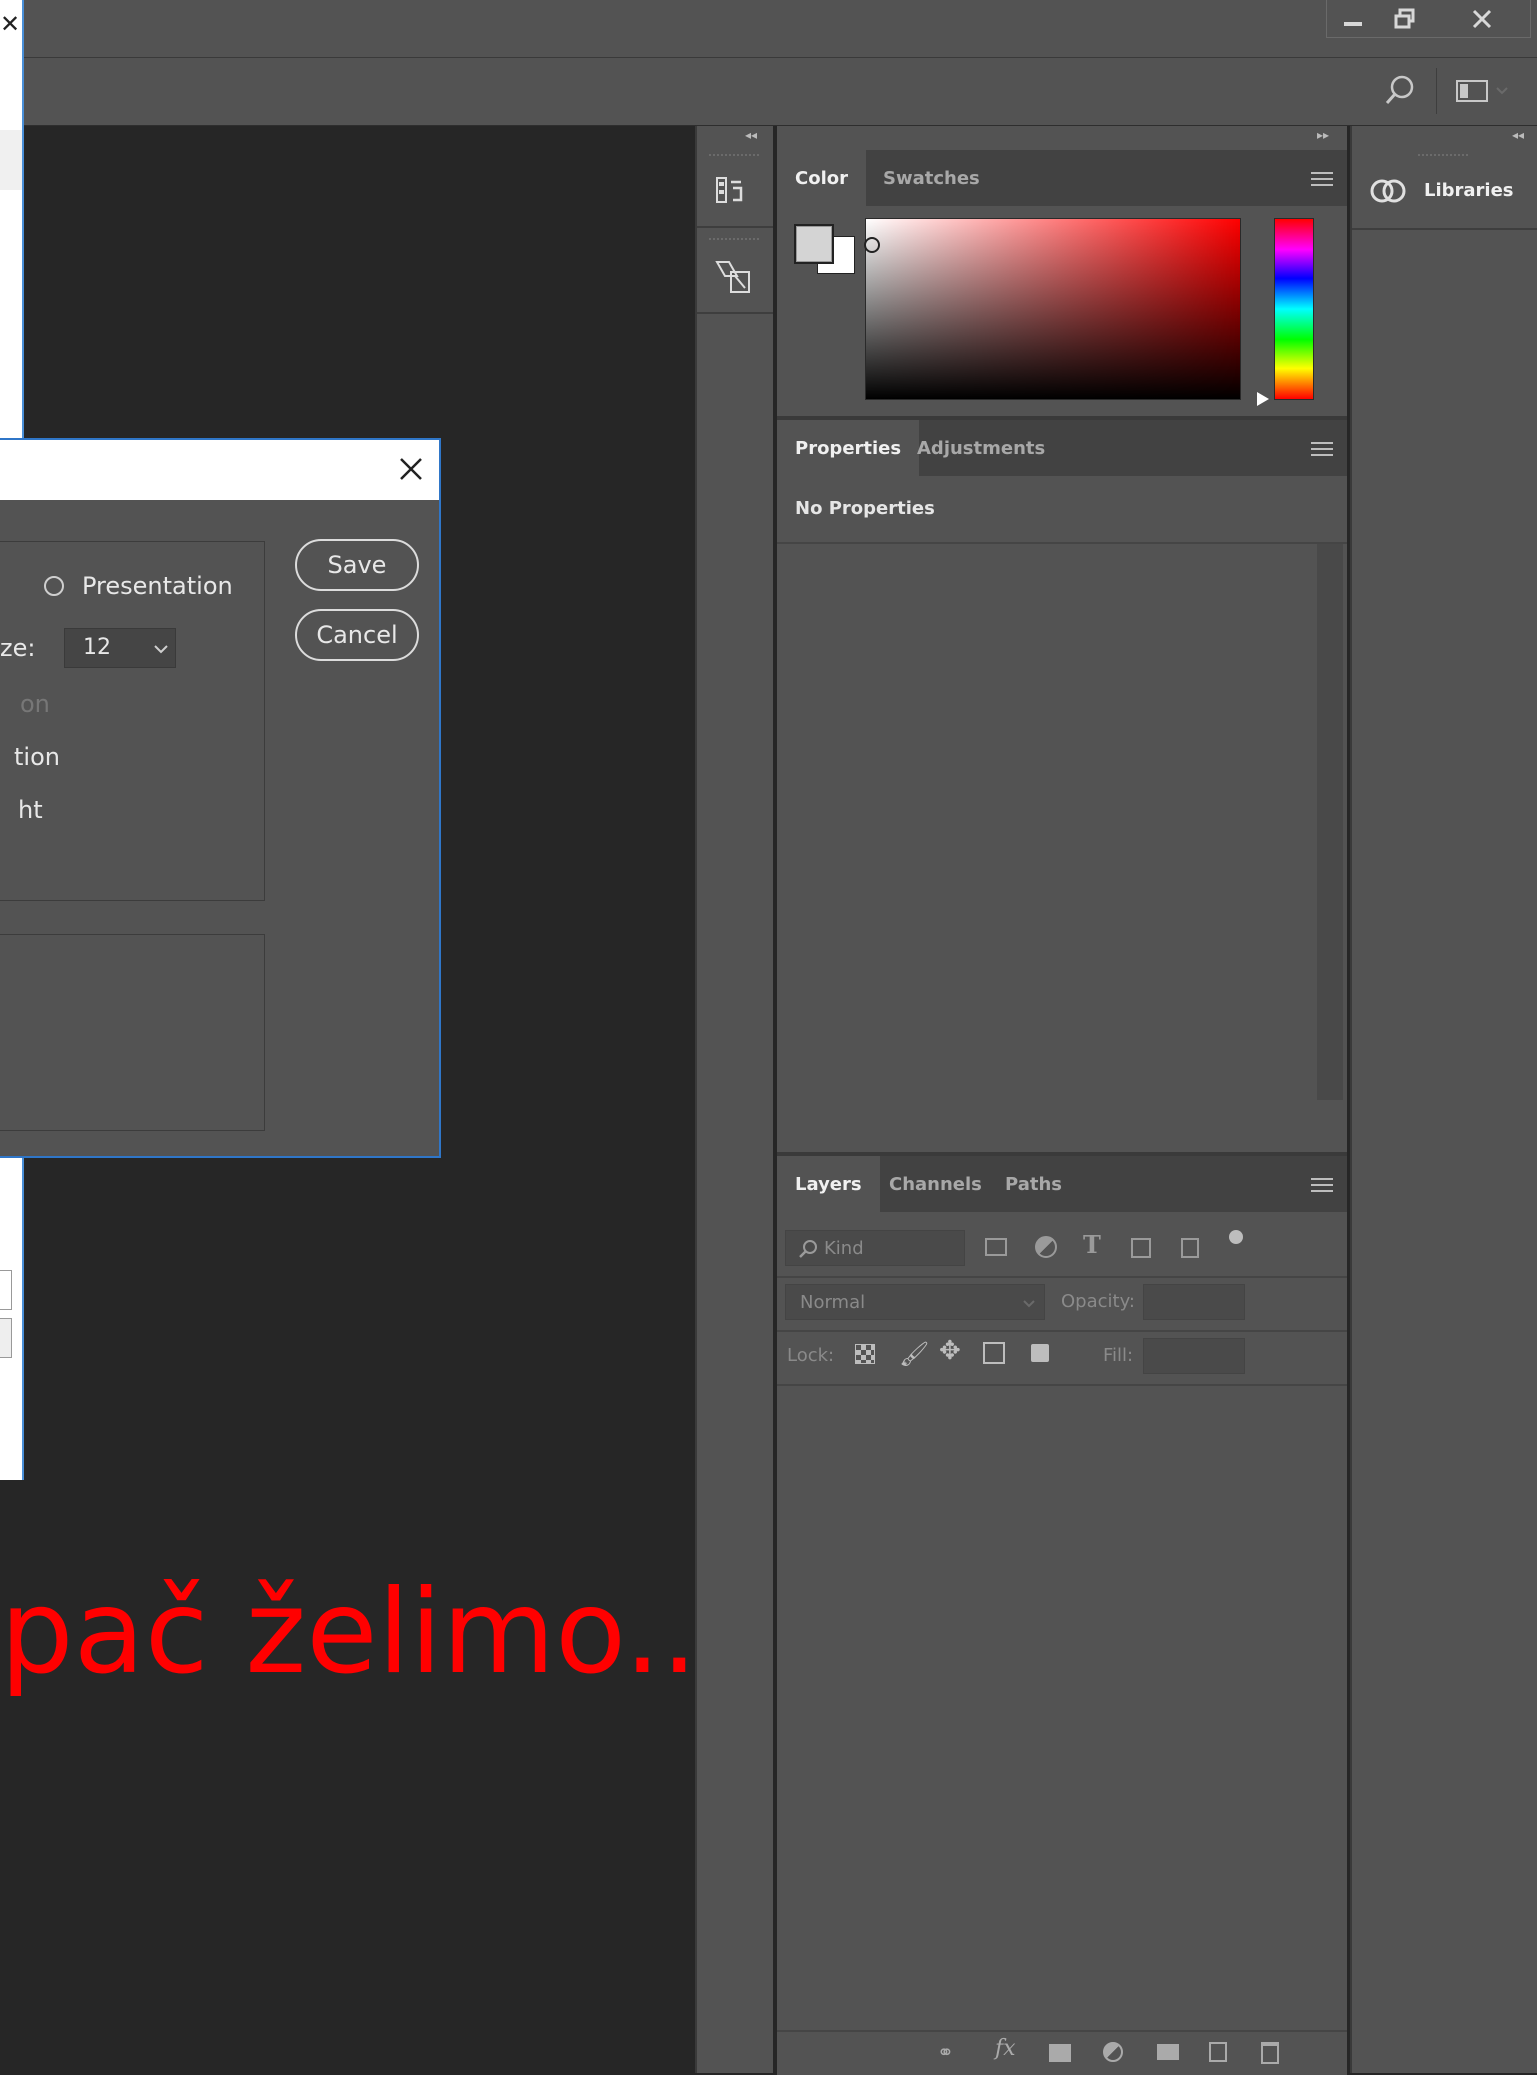 The height and width of the screenshot is (2075, 1537). What do you see at coordinates (35, 704) in the screenshot?
I see `disabled-option: on` at bounding box center [35, 704].